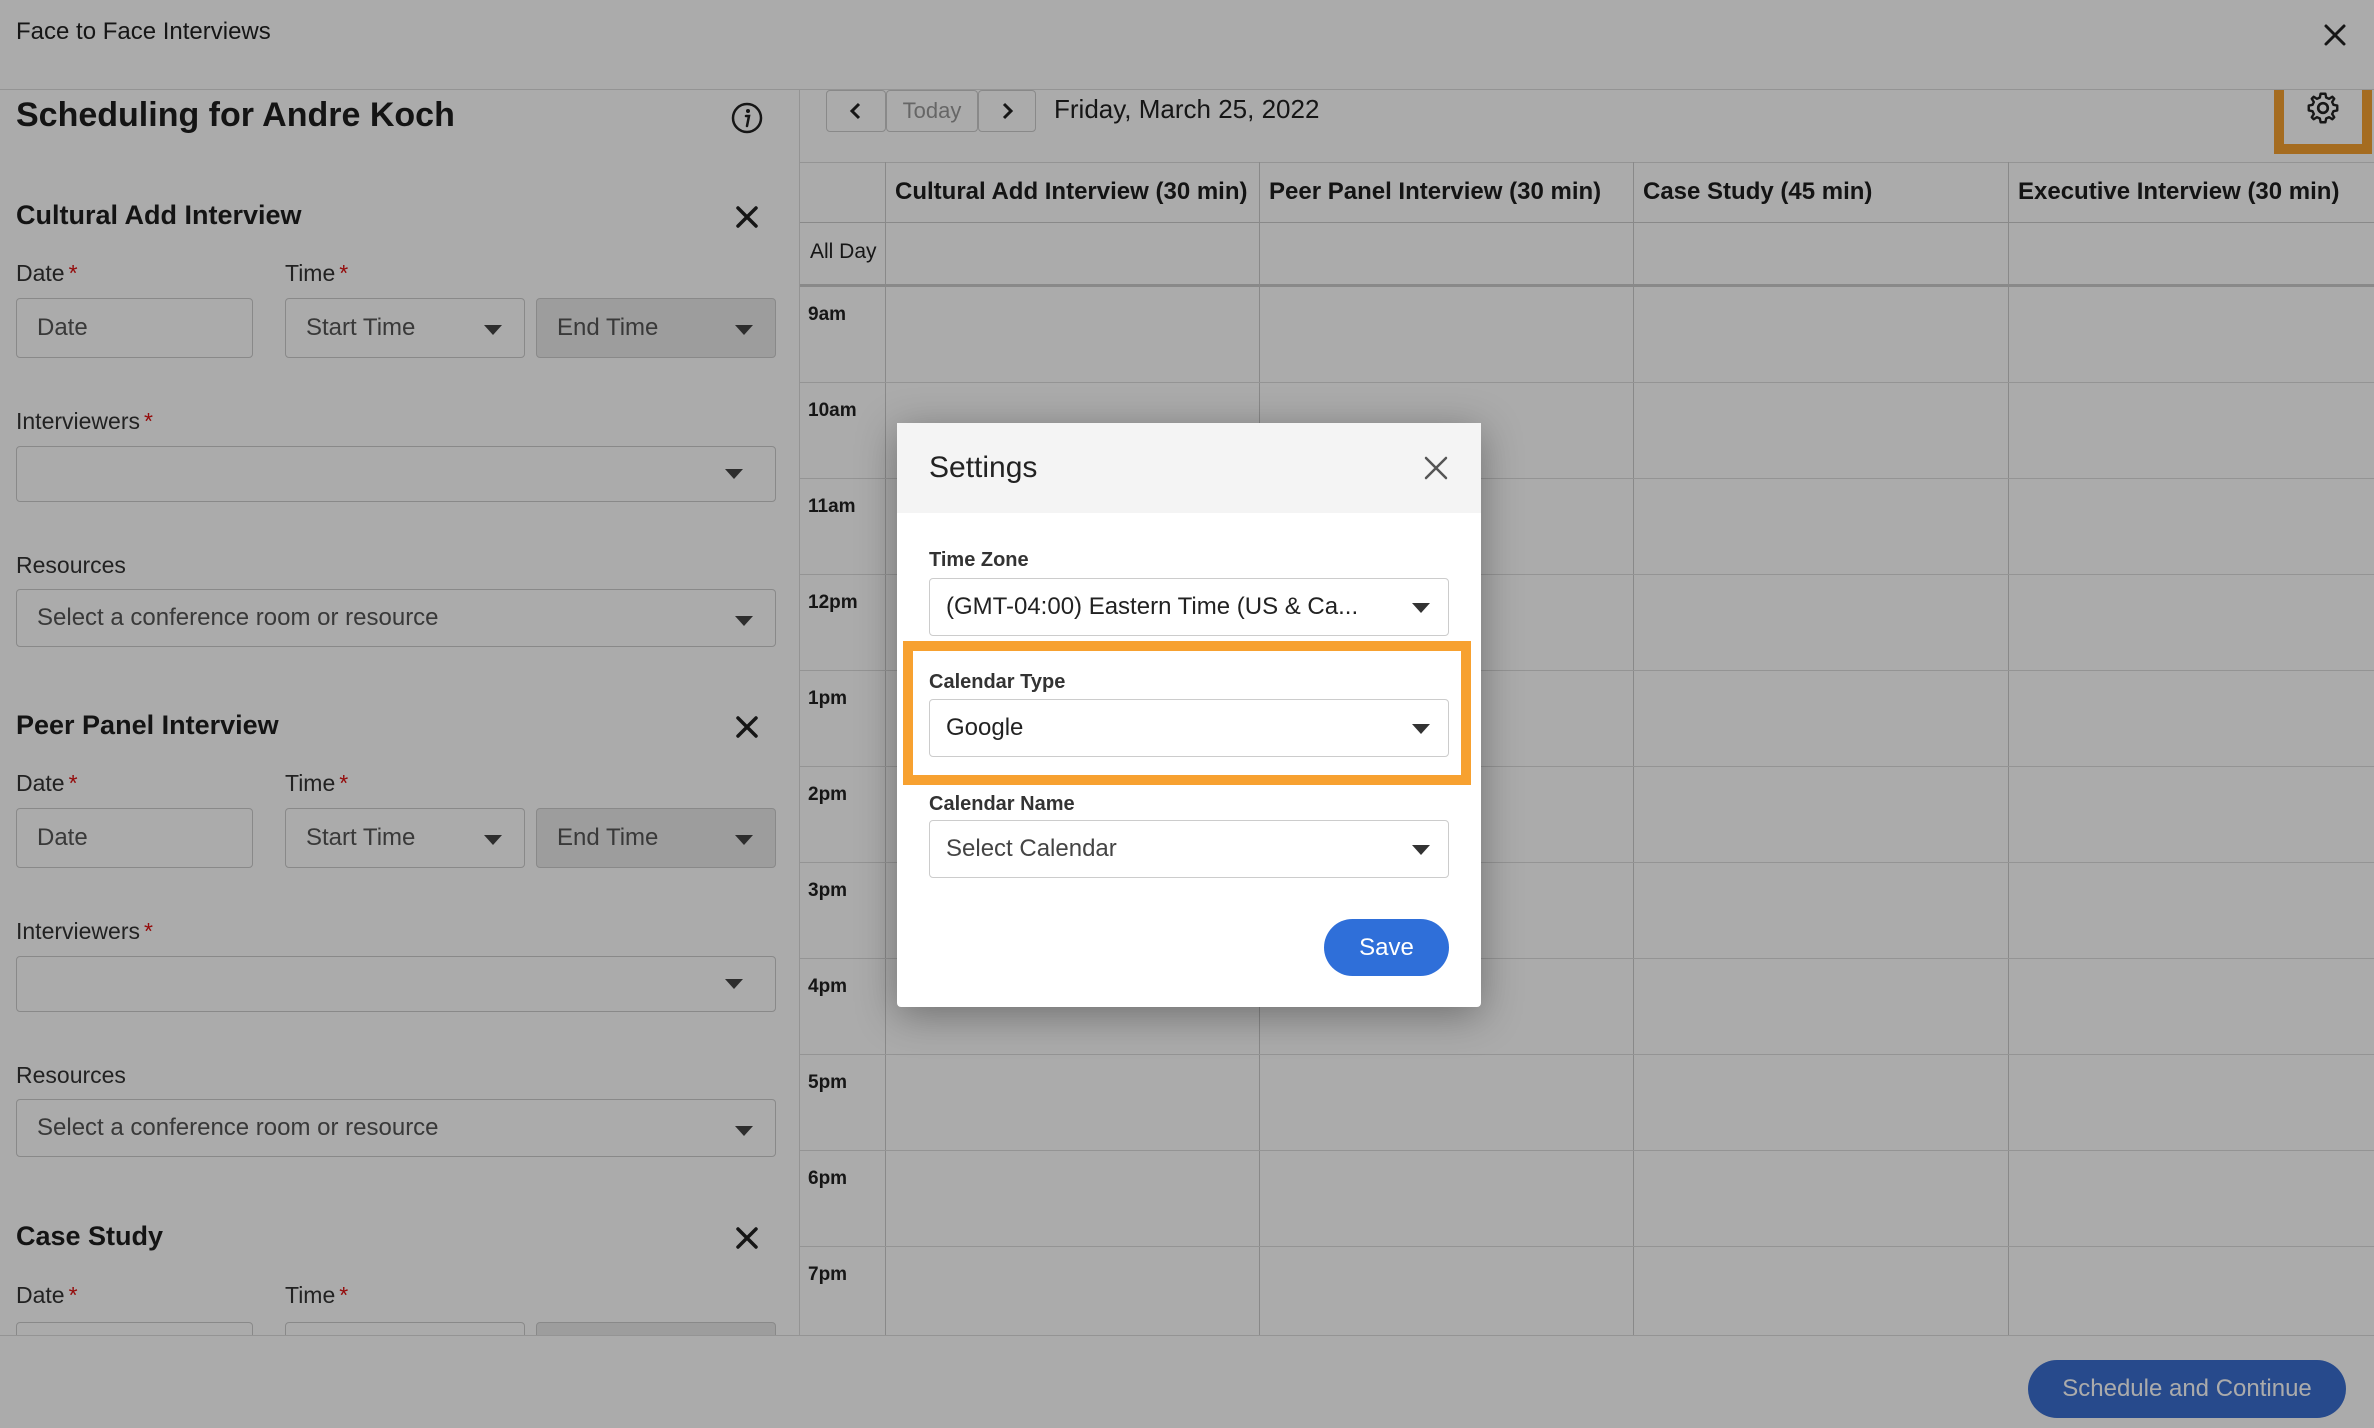  What do you see at coordinates (1189, 728) in the screenshot?
I see `calendar-type-select: Google` at bounding box center [1189, 728].